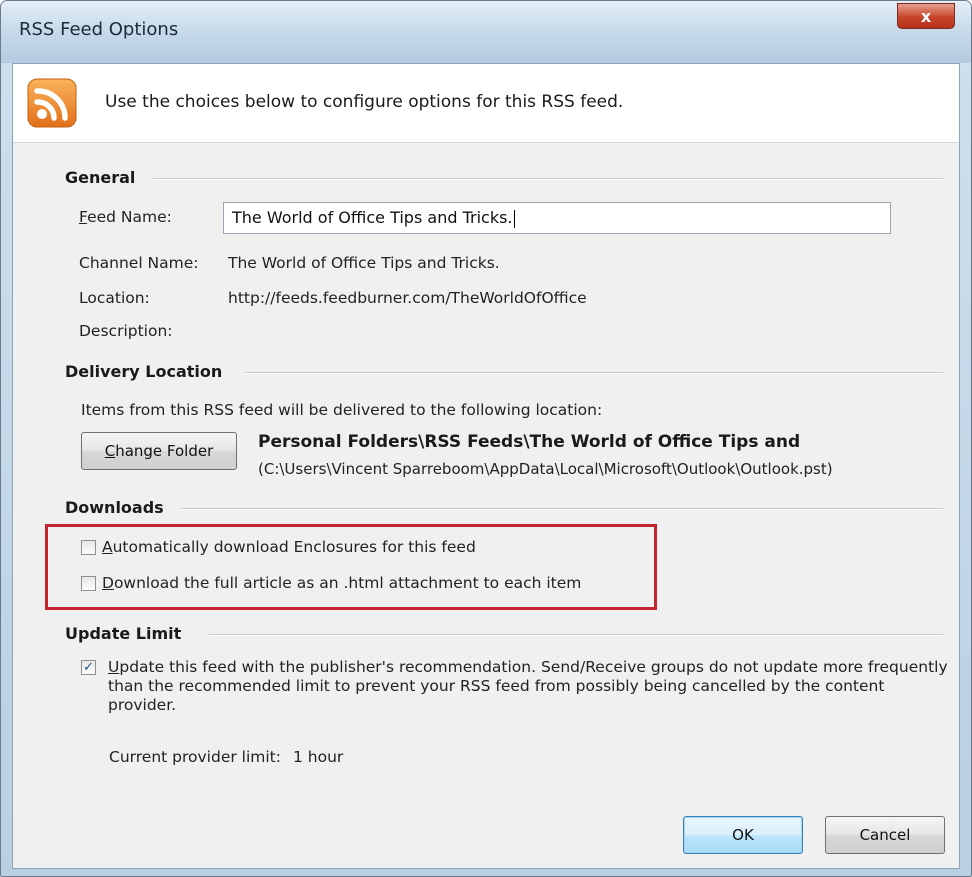 Image resolution: width=972 pixels, height=877 pixels. I want to click on ok-label: OK, so click(743, 835).